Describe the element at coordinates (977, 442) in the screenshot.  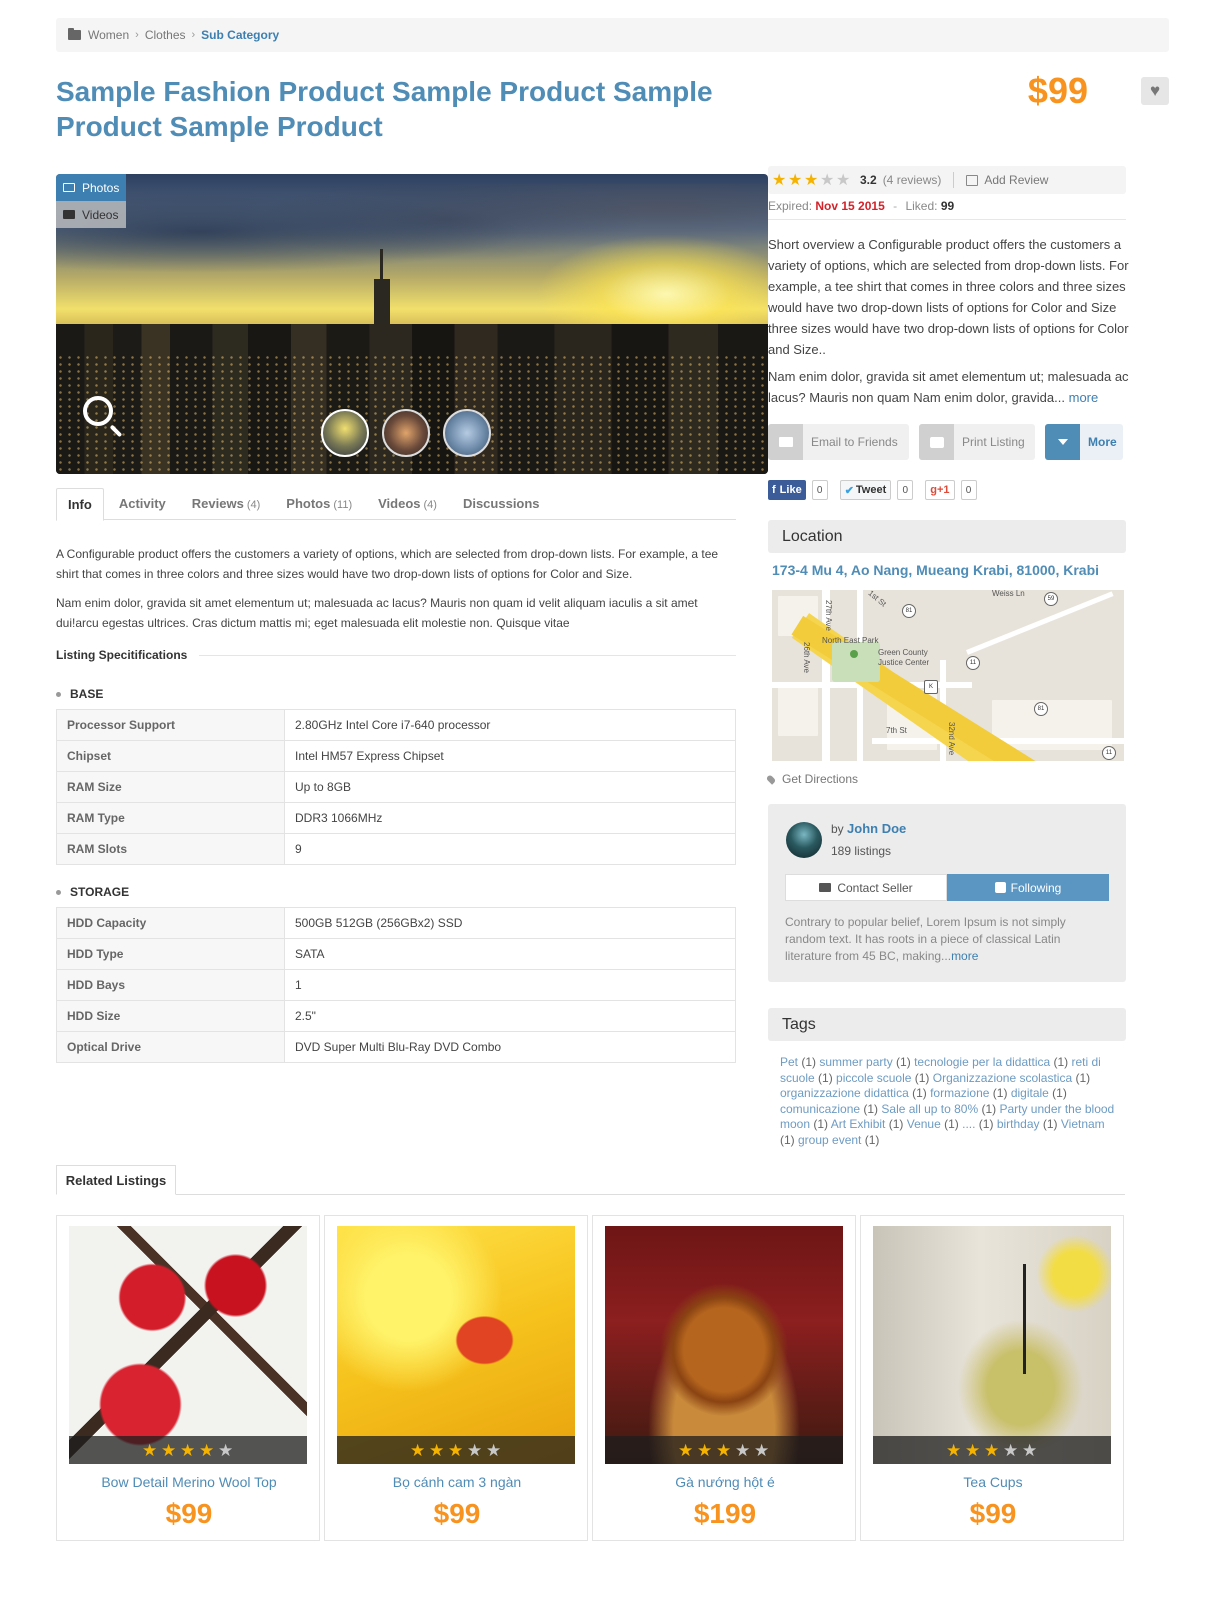
I see `print-listing-button: Print Listing` at that location.